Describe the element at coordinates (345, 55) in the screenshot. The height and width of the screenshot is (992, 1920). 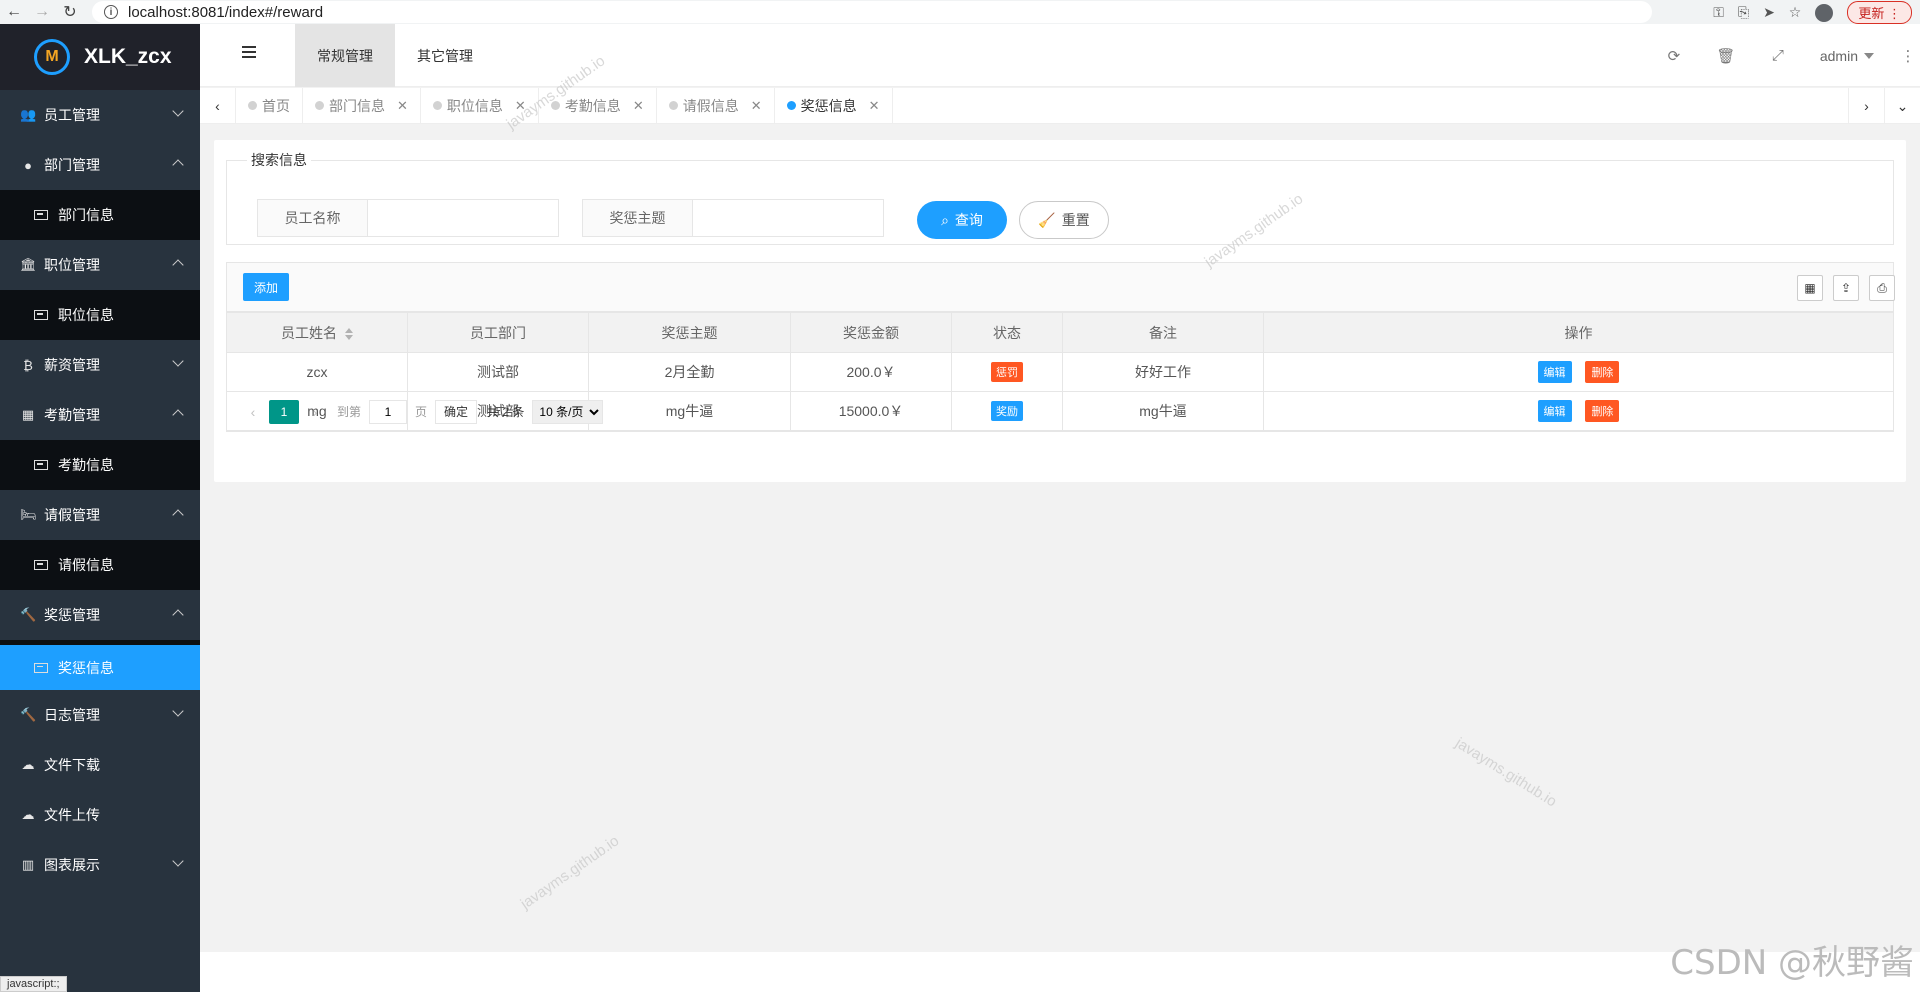
I see `tab-general: 常规管理` at that location.